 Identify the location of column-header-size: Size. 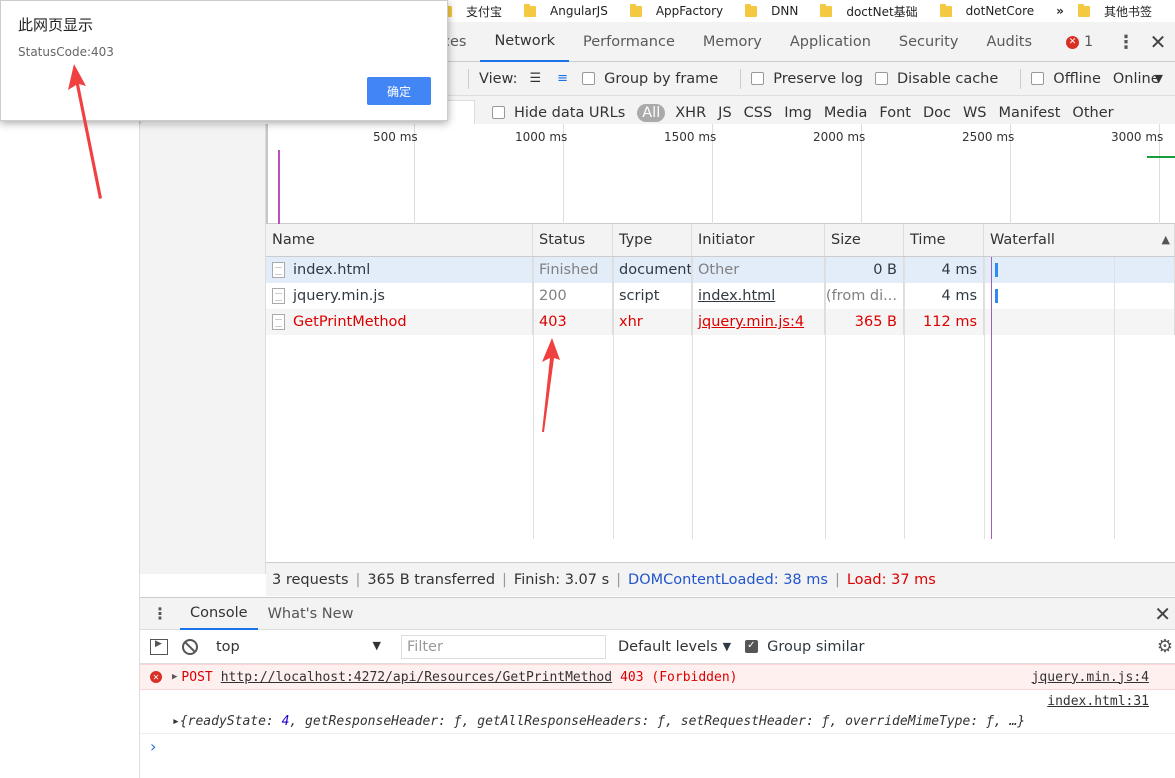
(864, 240).